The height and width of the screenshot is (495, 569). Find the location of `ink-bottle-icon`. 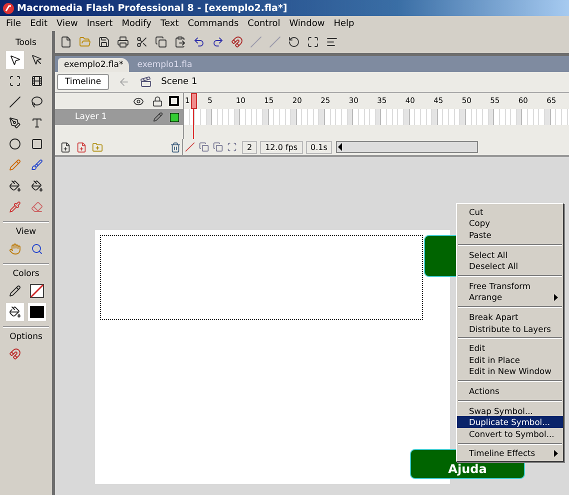

ink-bottle-icon is located at coordinates (37, 186).